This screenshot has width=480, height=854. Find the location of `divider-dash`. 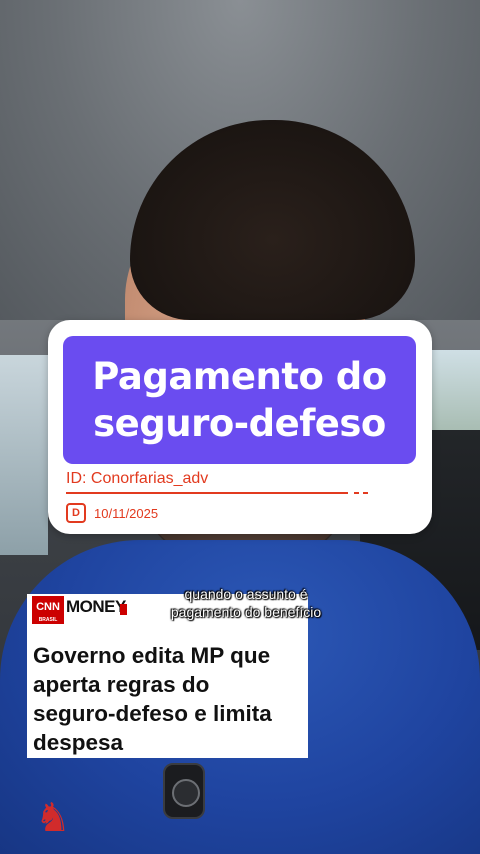

divider-dash is located at coordinates (362, 493).